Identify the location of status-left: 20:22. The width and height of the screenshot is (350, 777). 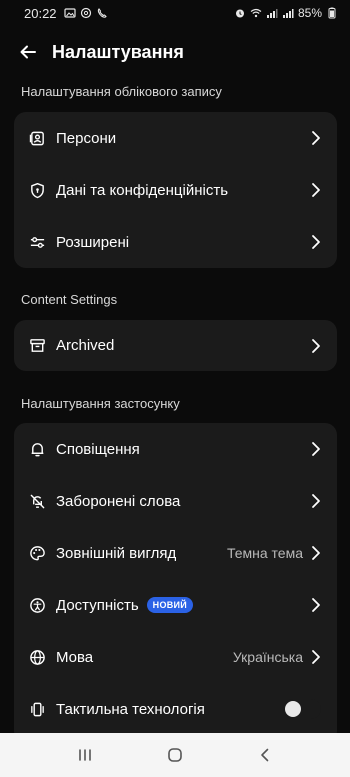
(66, 13).